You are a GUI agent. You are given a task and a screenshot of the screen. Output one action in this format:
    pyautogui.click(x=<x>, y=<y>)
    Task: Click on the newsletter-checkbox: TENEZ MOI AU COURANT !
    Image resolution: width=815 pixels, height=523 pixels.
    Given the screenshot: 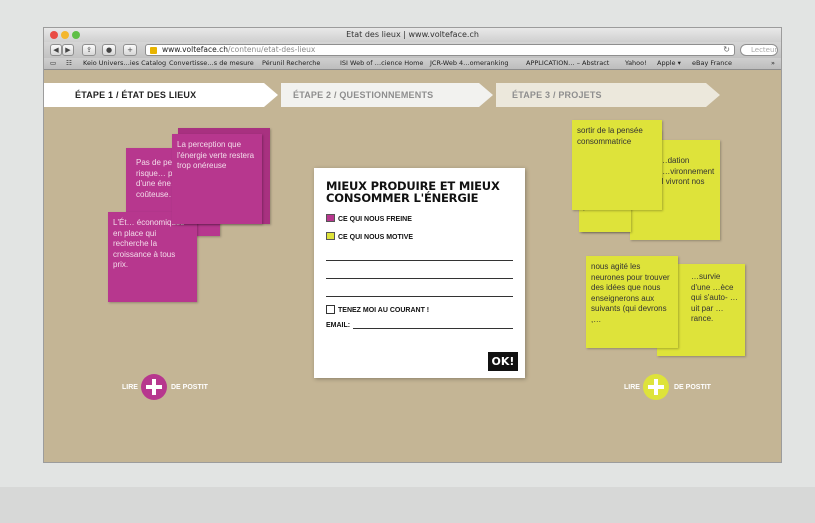 What is the action you would take?
    pyautogui.click(x=377, y=309)
    